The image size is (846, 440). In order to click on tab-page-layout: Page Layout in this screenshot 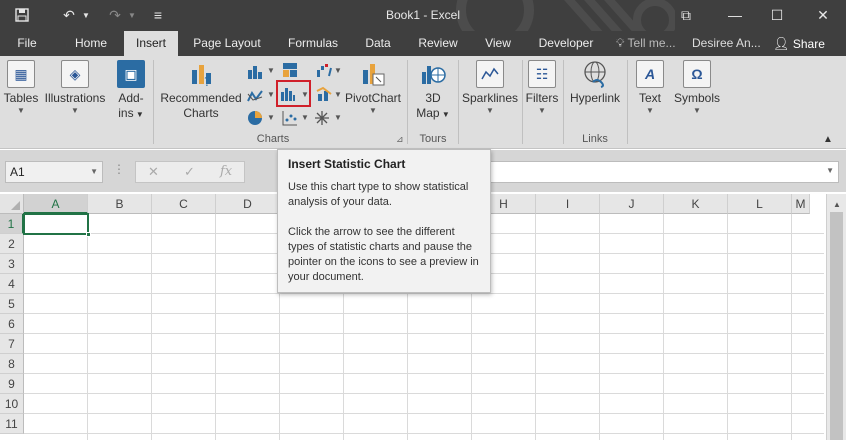, I will do `click(227, 43)`.